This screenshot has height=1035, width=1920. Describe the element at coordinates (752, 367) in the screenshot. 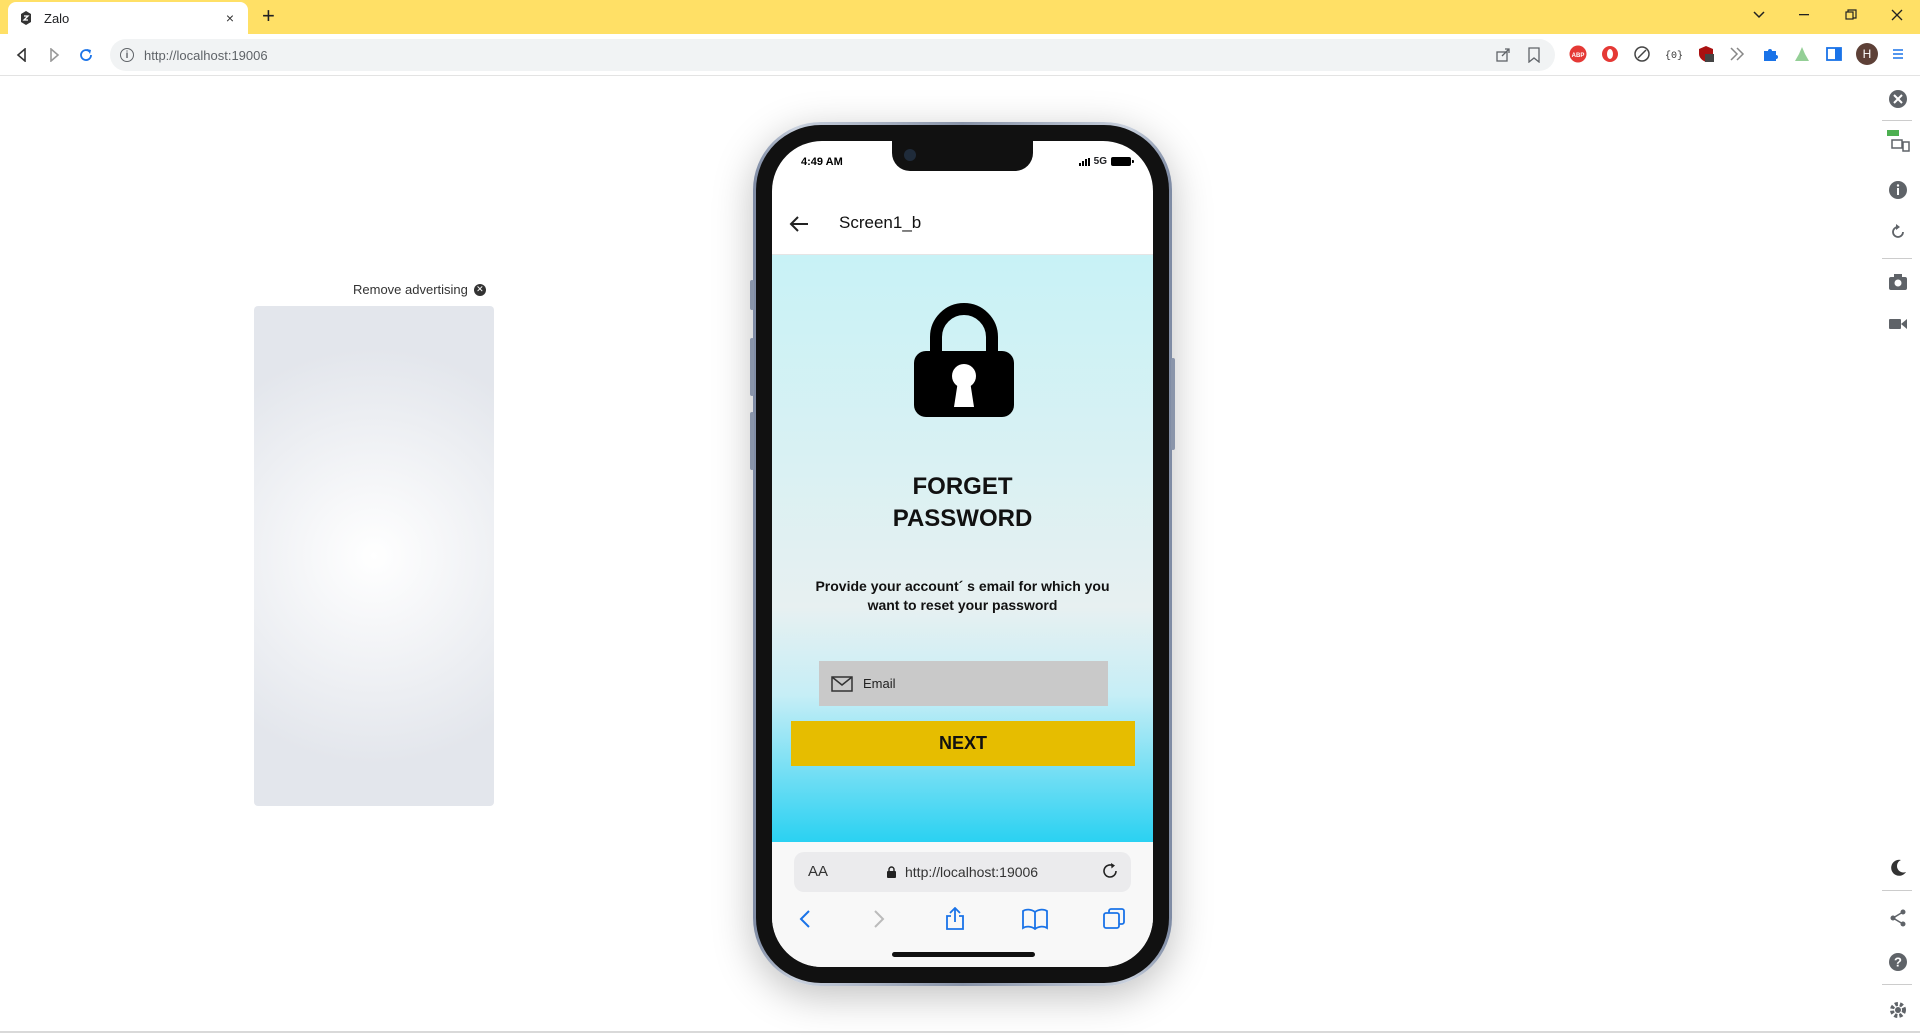

I see `phone-volume-up` at that location.